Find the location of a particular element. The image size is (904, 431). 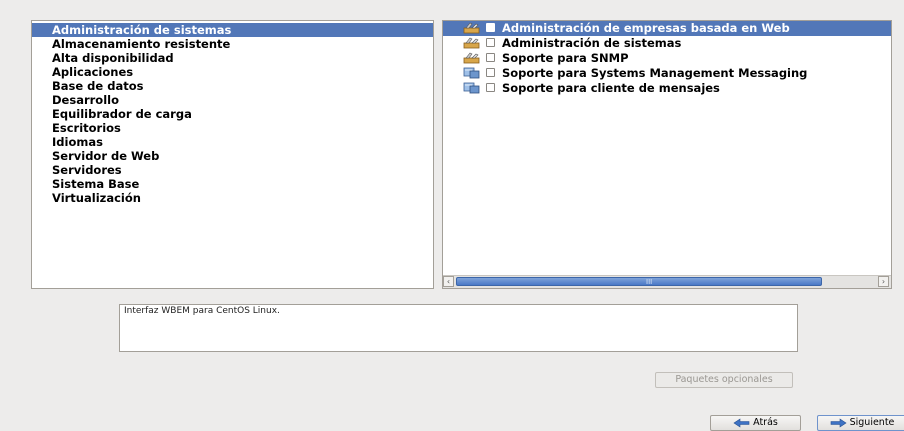

category-item: Servidor de Web is located at coordinates (232, 156).